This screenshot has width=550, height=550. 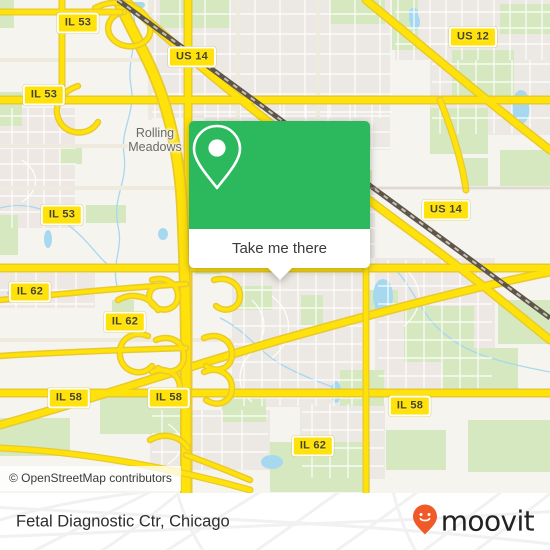 I want to click on highway-shield-il58-right: IL 58, so click(x=410, y=406).